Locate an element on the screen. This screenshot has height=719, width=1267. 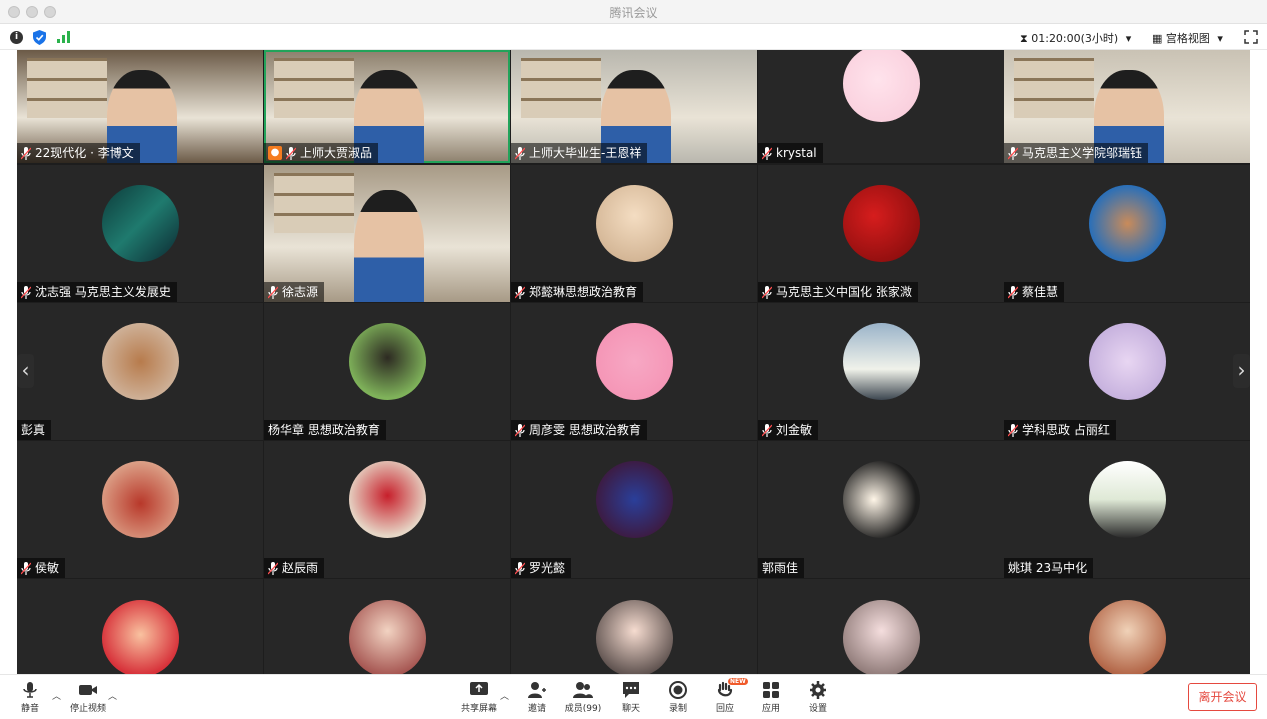
chat-label: 聊天 is located at coordinates (630, 709).